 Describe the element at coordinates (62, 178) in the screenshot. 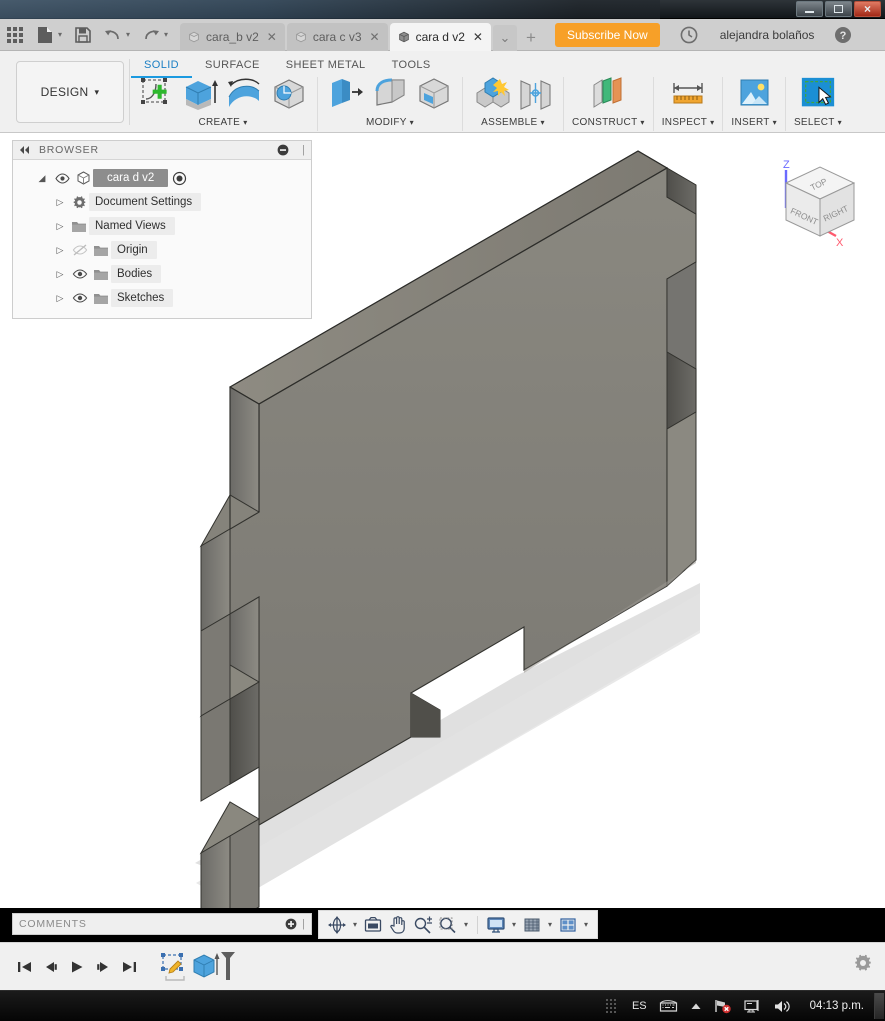

I see `root-visibility-icon` at that location.